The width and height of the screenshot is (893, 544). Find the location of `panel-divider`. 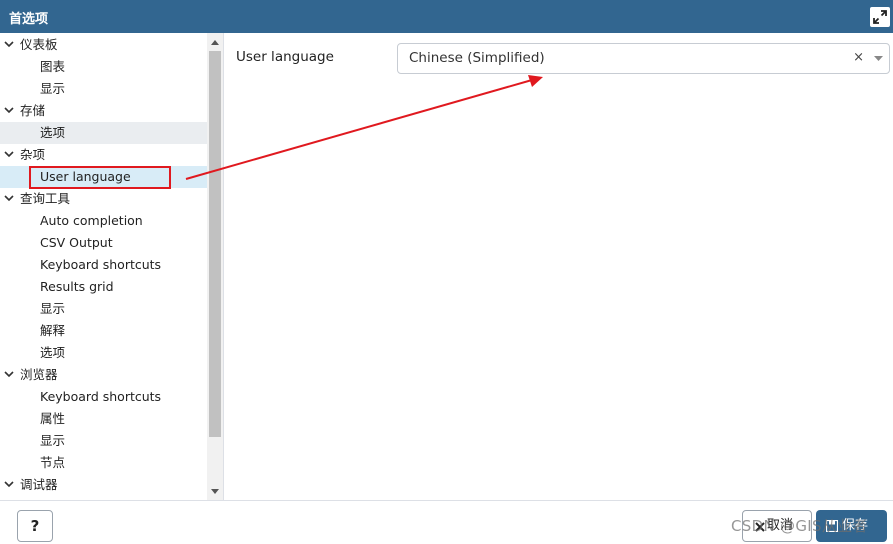

panel-divider is located at coordinates (223, 266).